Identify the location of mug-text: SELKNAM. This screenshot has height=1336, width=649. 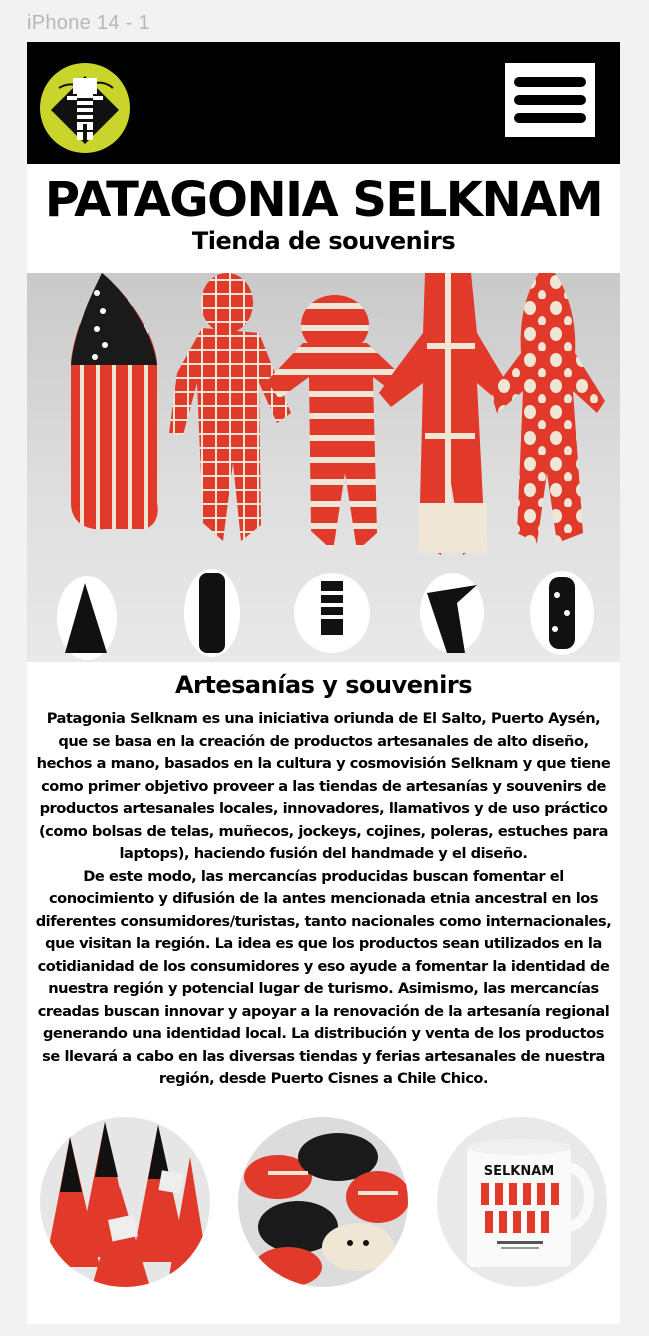
(519, 1171).